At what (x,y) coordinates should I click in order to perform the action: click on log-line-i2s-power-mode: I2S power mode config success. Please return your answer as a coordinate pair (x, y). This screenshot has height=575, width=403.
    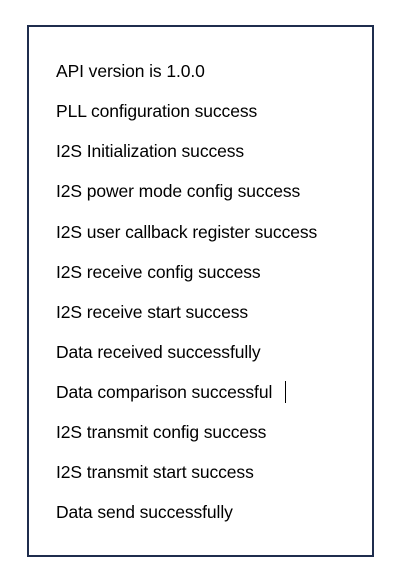
    Looking at the image, I should click on (178, 191).